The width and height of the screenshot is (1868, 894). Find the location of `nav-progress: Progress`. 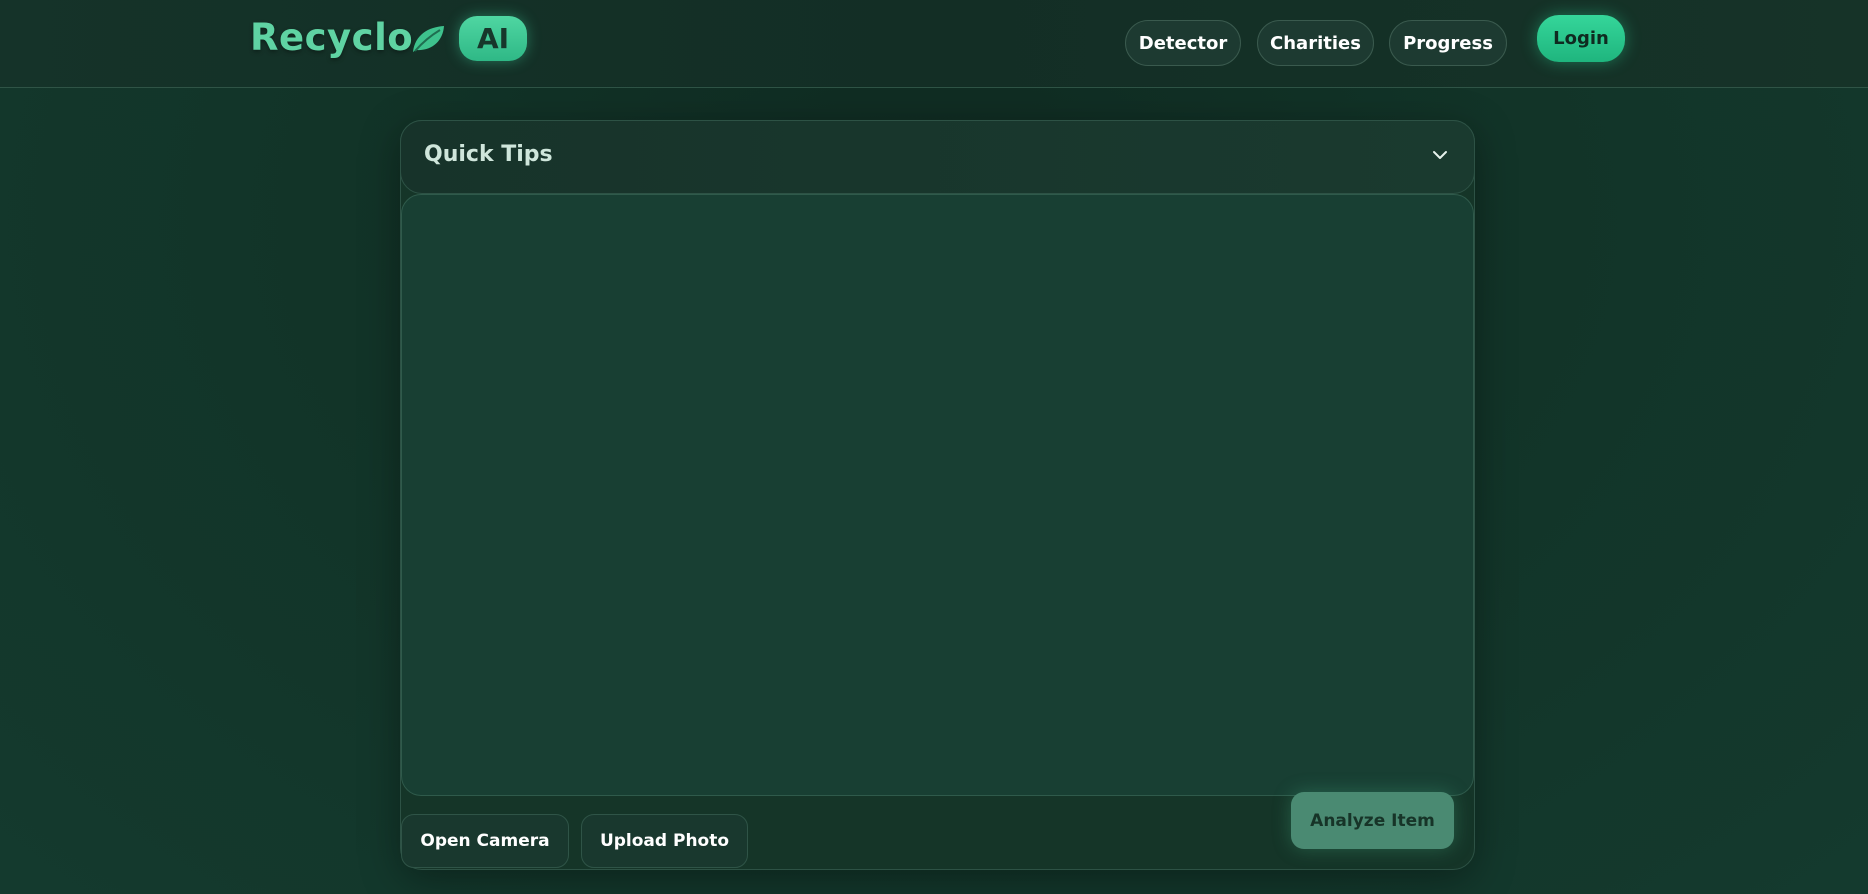

nav-progress: Progress is located at coordinates (1448, 43).